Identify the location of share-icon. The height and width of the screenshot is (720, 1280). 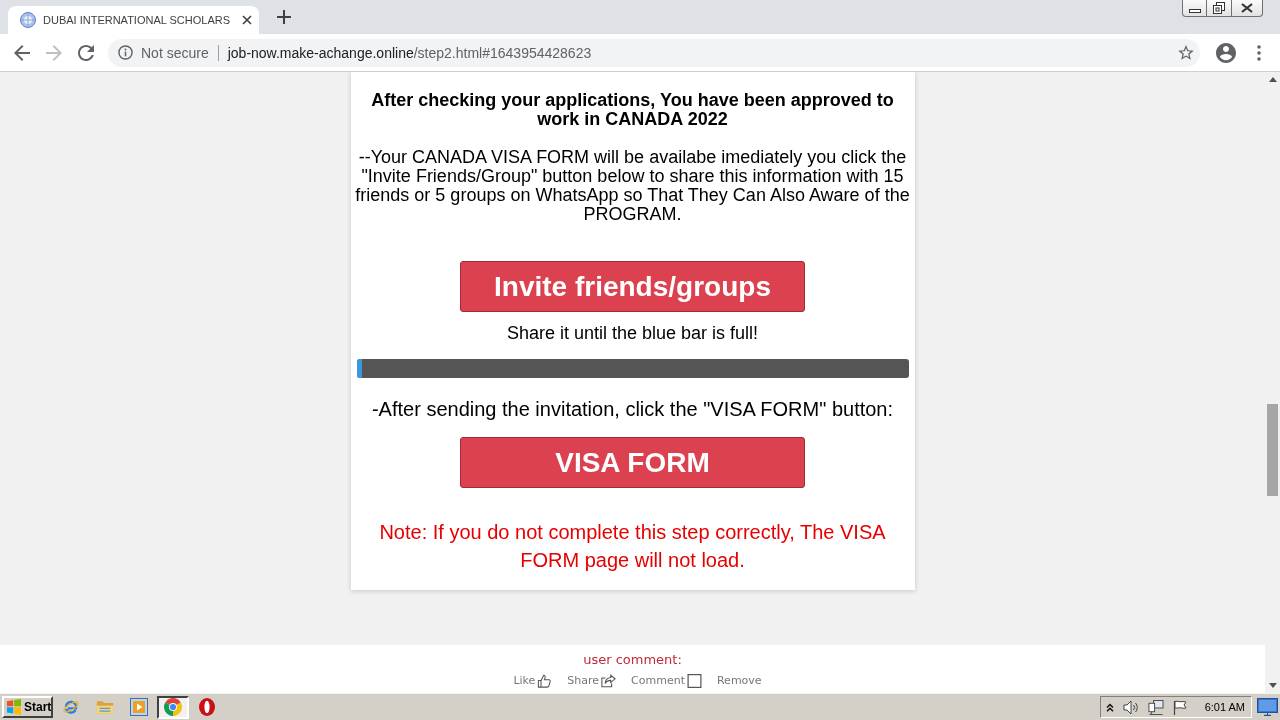
(609, 681).